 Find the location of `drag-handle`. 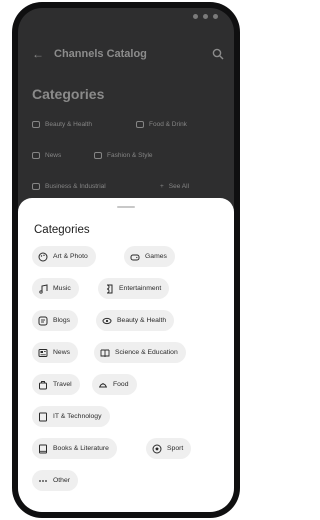

drag-handle is located at coordinates (126, 207).